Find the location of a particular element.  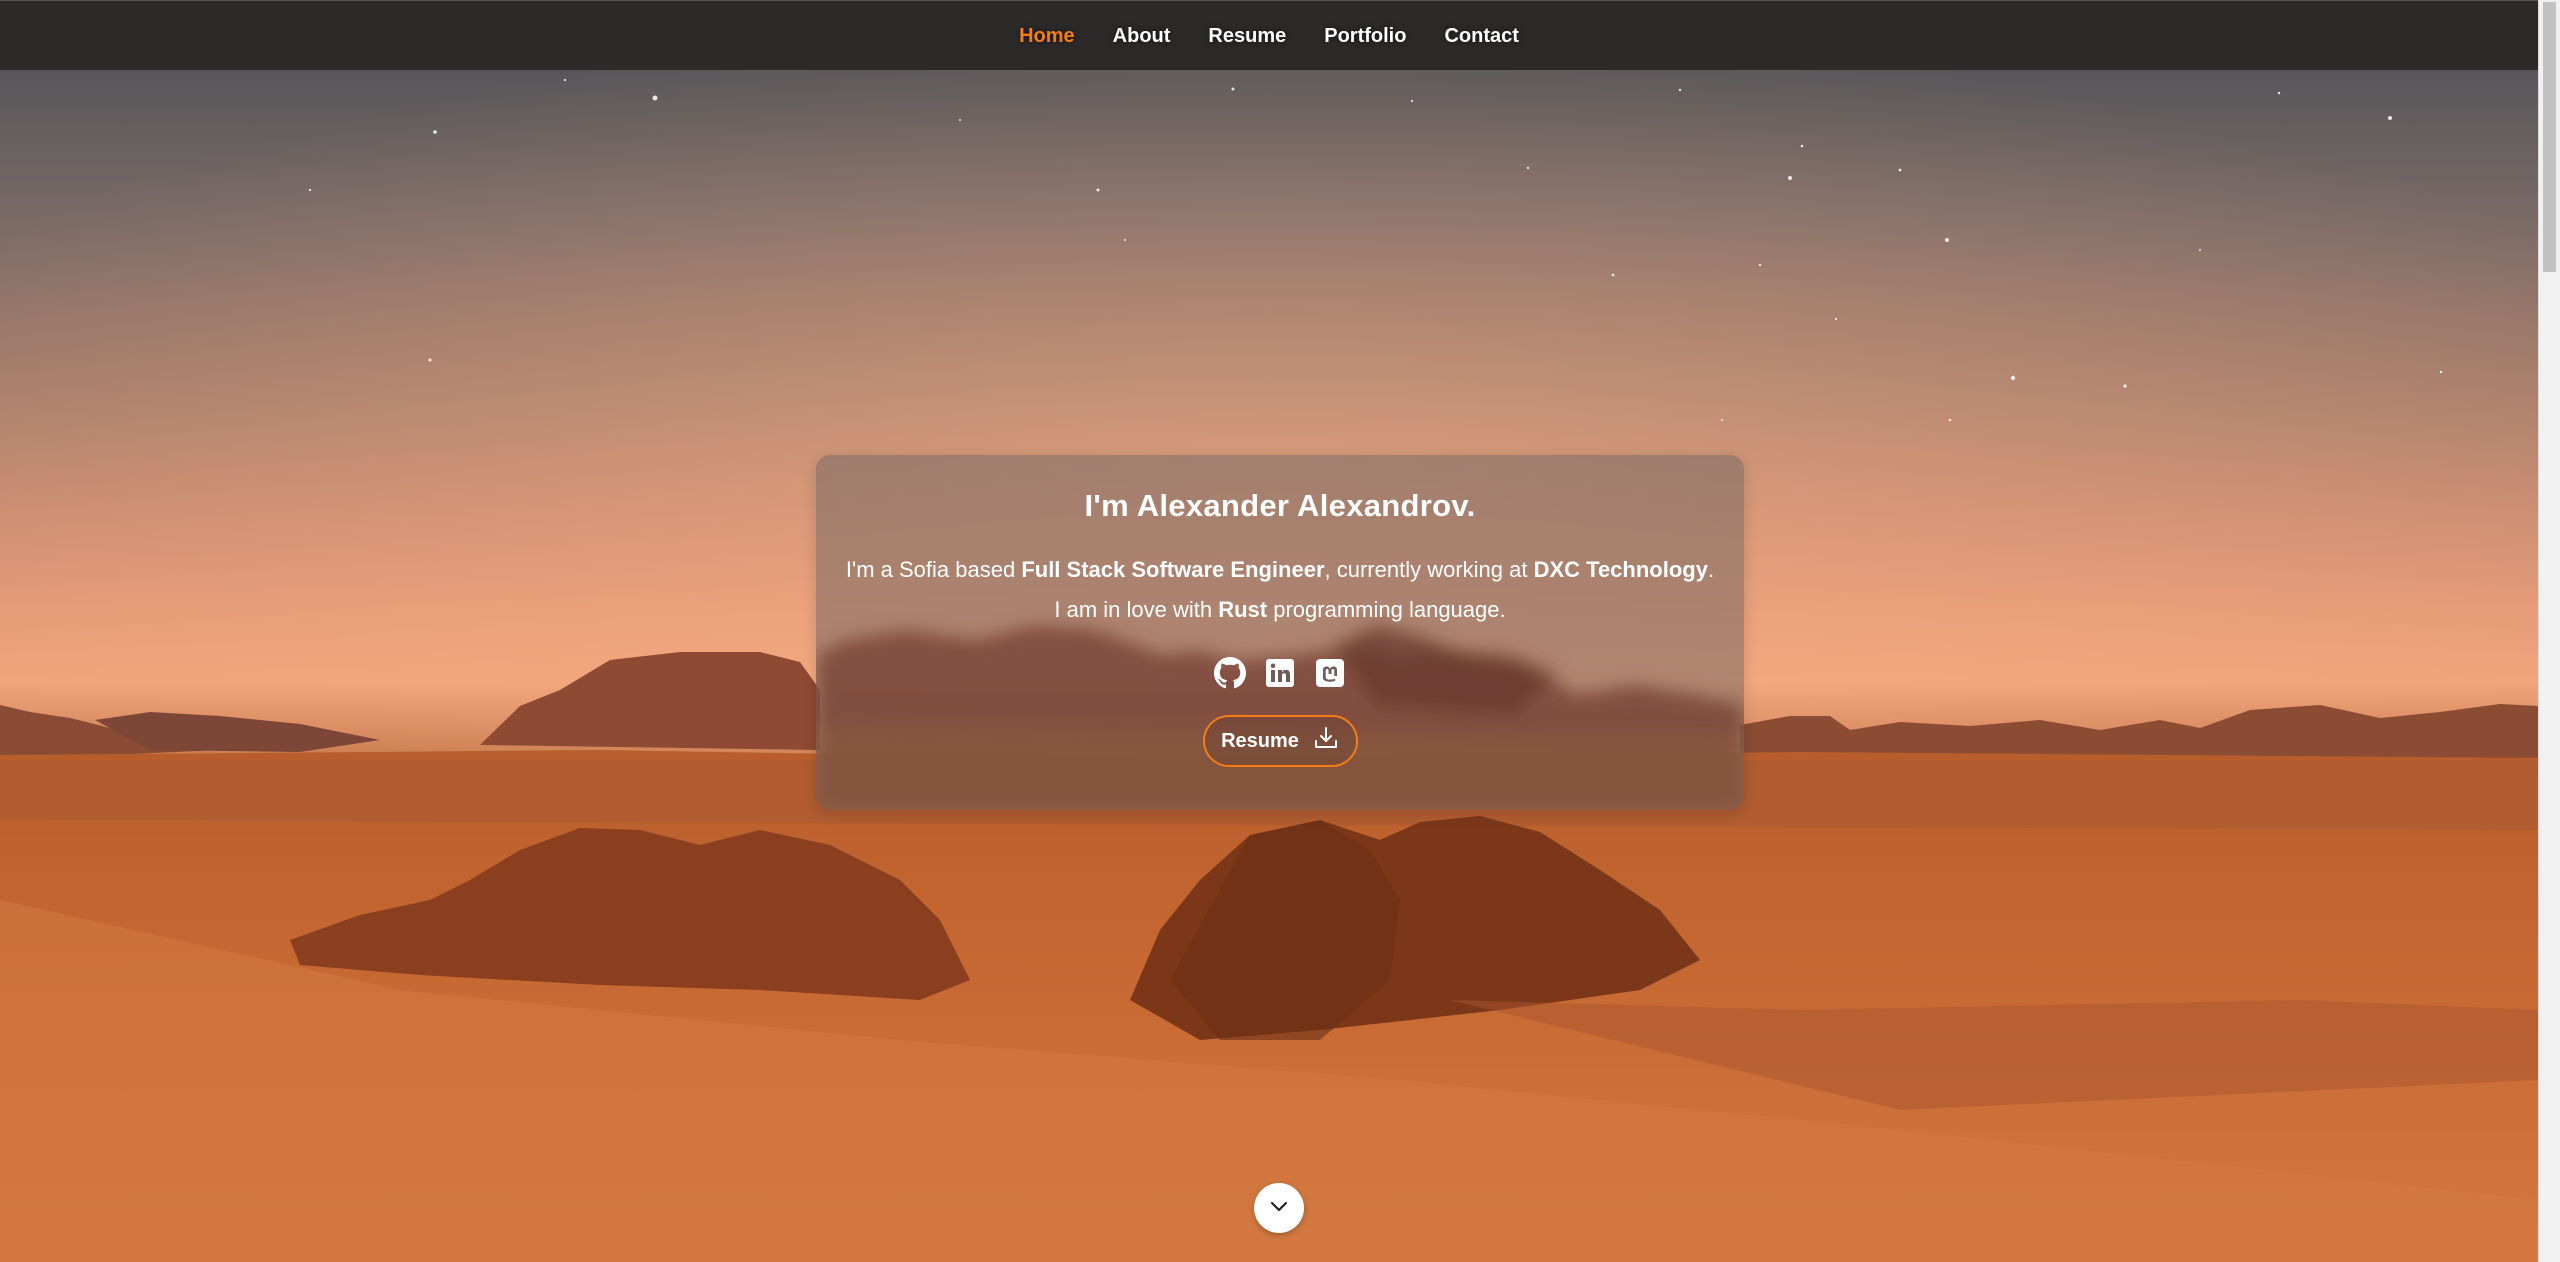

job-title: Full Stack Software Engineer is located at coordinates (1173, 569).